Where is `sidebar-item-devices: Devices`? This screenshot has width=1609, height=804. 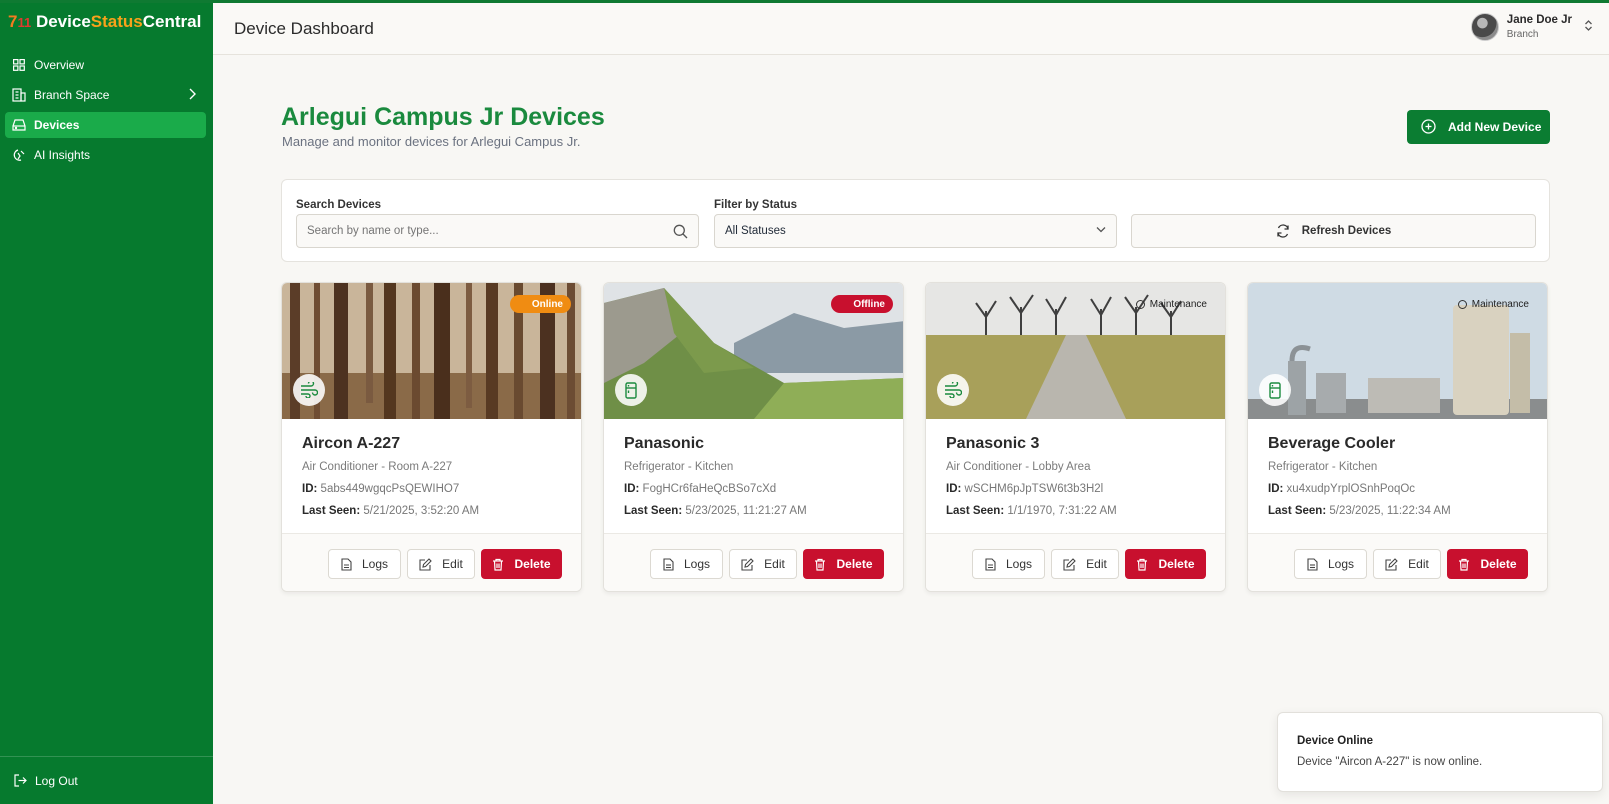
sidebar-item-devices: Devices is located at coordinates (105, 125).